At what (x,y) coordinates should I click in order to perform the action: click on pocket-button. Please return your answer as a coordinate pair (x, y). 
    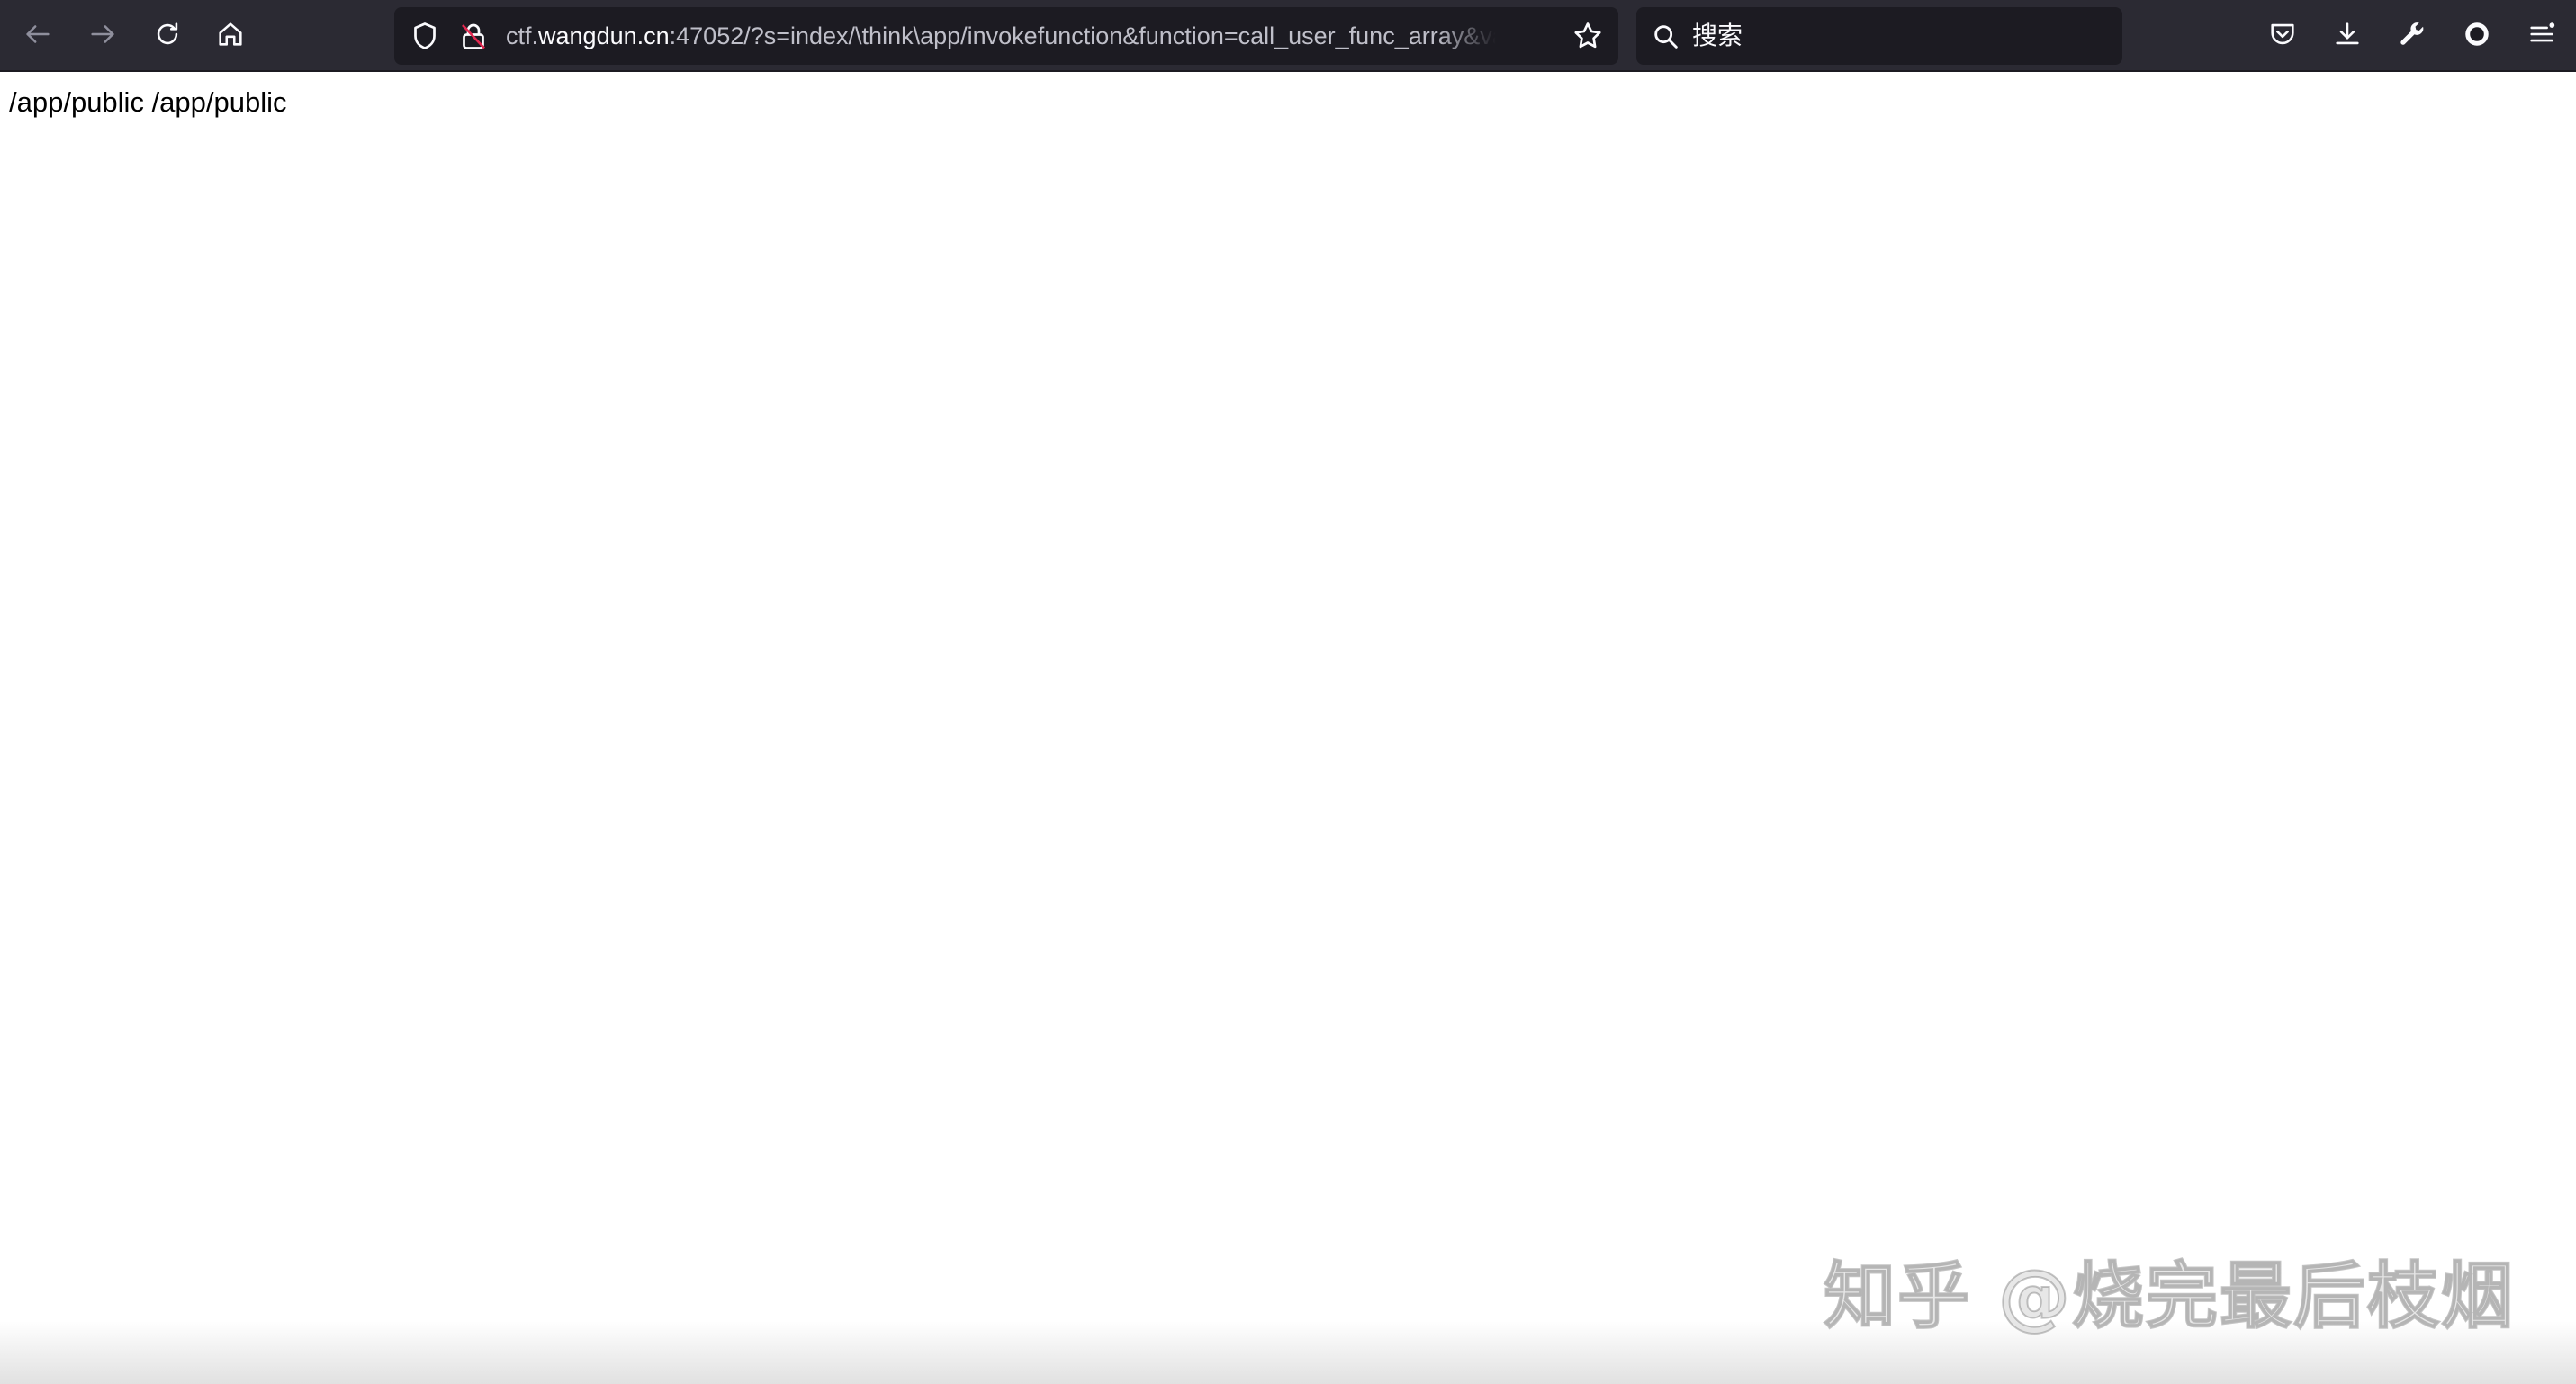
    Looking at the image, I should click on (2282, 36).